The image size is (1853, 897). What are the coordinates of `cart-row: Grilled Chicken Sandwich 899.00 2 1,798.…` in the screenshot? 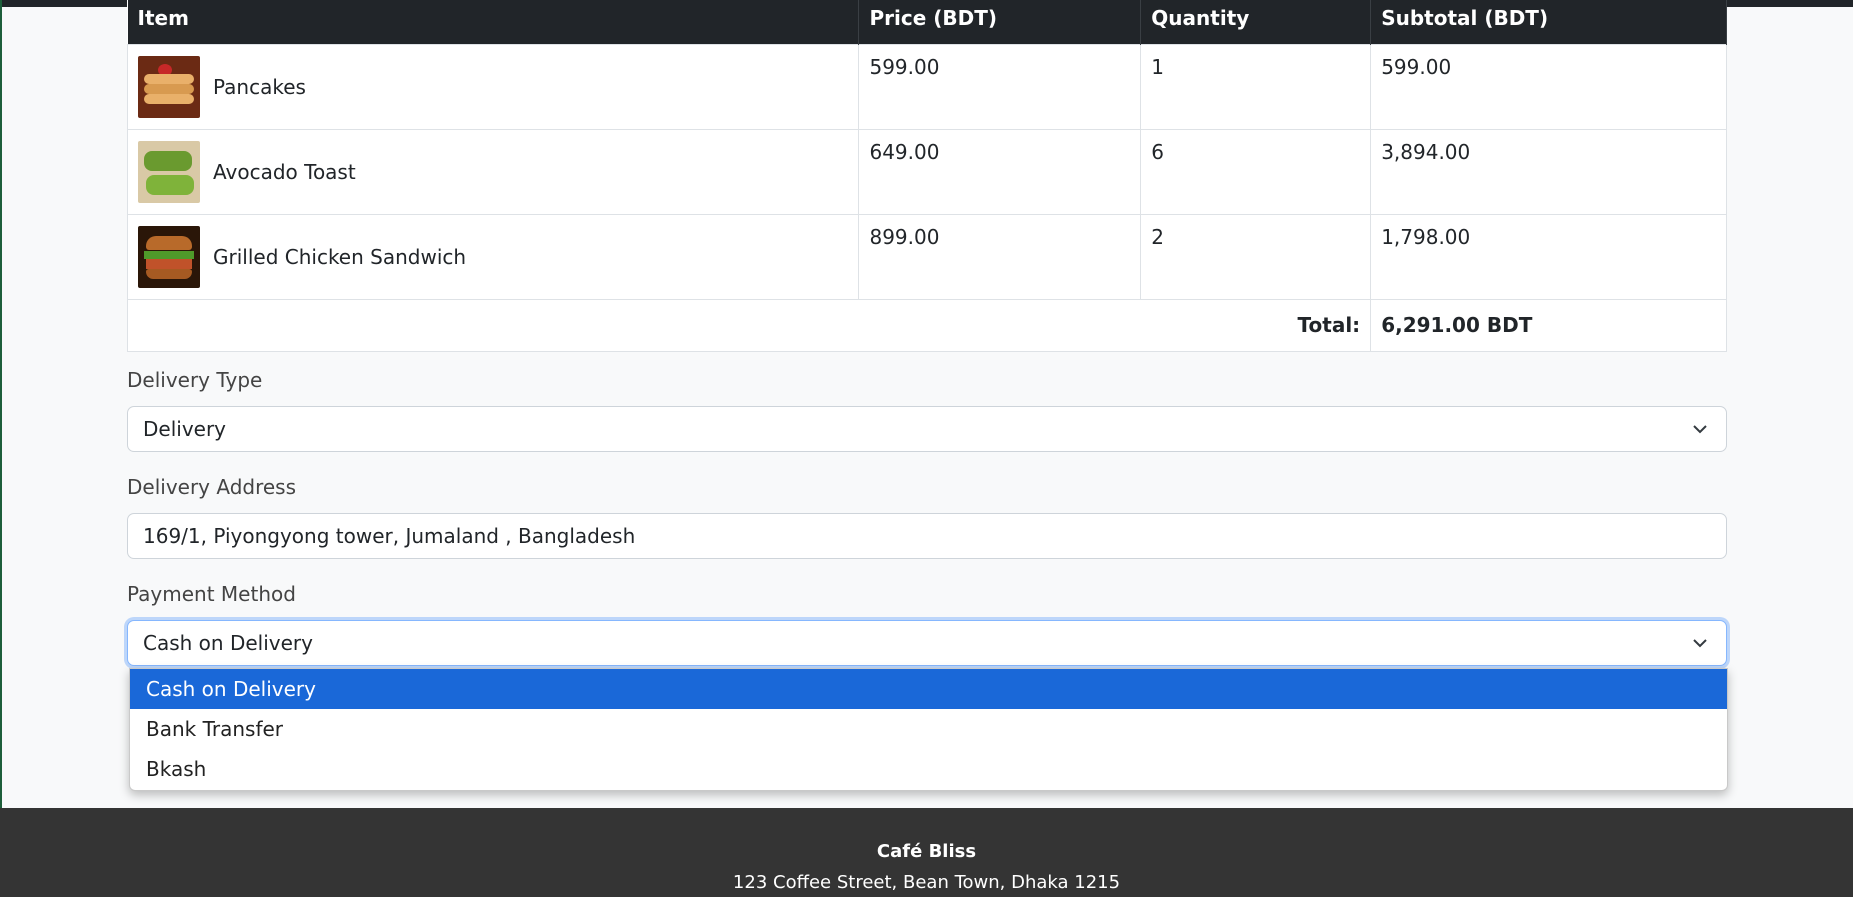 It's located at (926, 256).